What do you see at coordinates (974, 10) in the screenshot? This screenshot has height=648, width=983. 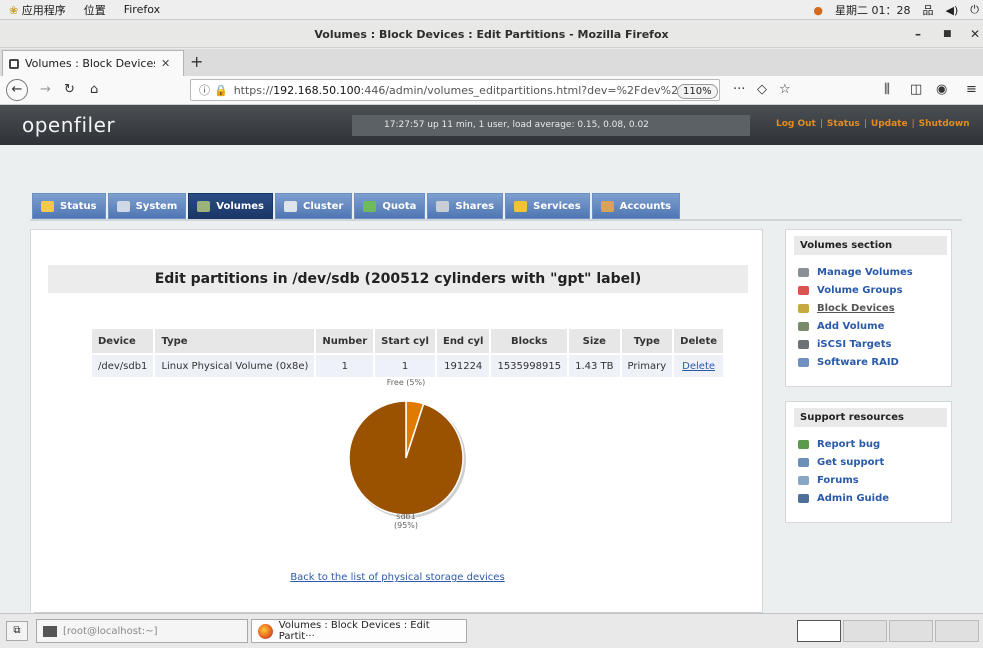 I see `power-icon: ⏻` at bounding box center [974, 10].